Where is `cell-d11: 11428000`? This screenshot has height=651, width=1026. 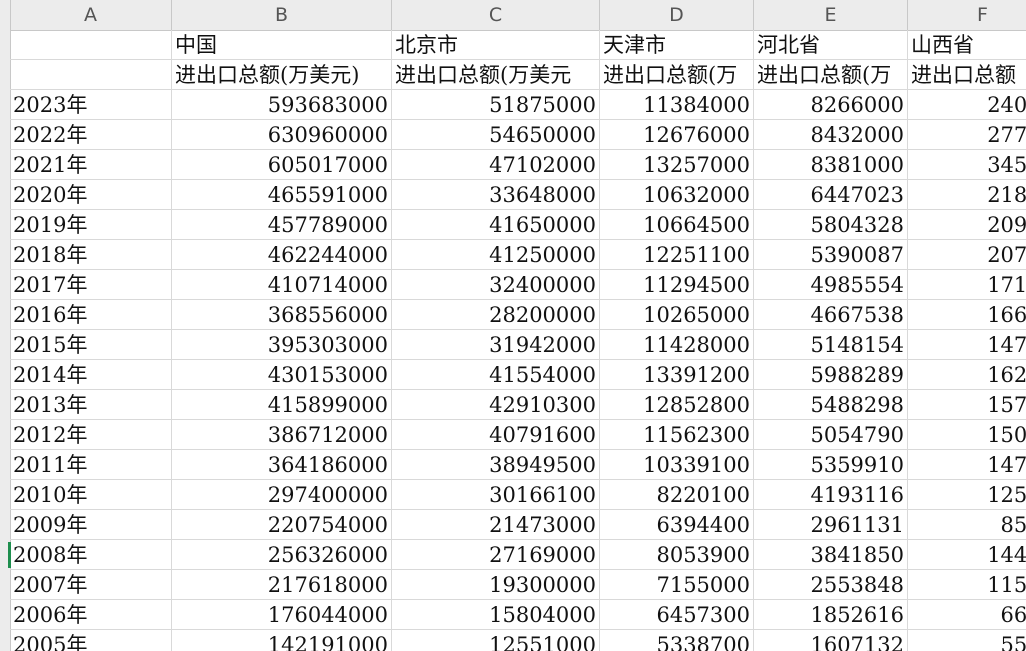 cell-d11: 11428000 is located at coordinates (677, 345).